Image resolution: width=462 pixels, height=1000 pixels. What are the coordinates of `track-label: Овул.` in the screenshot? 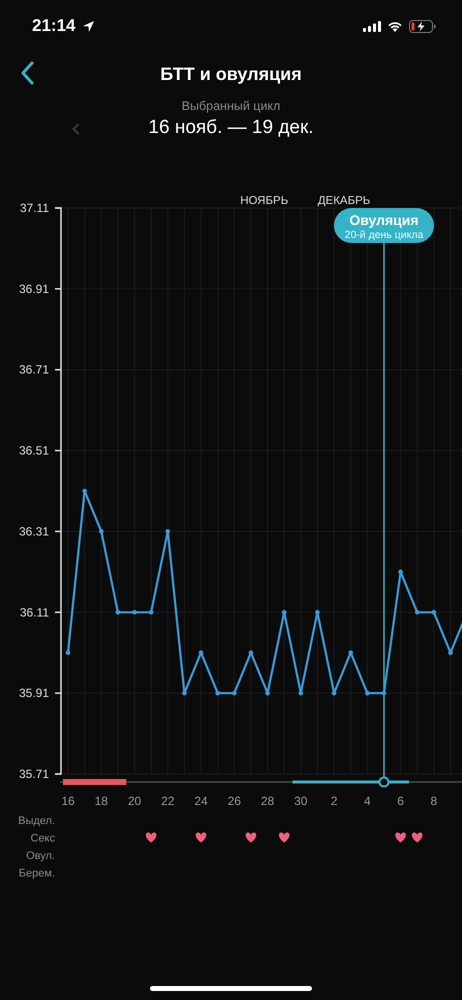 It's located at (40, 856).